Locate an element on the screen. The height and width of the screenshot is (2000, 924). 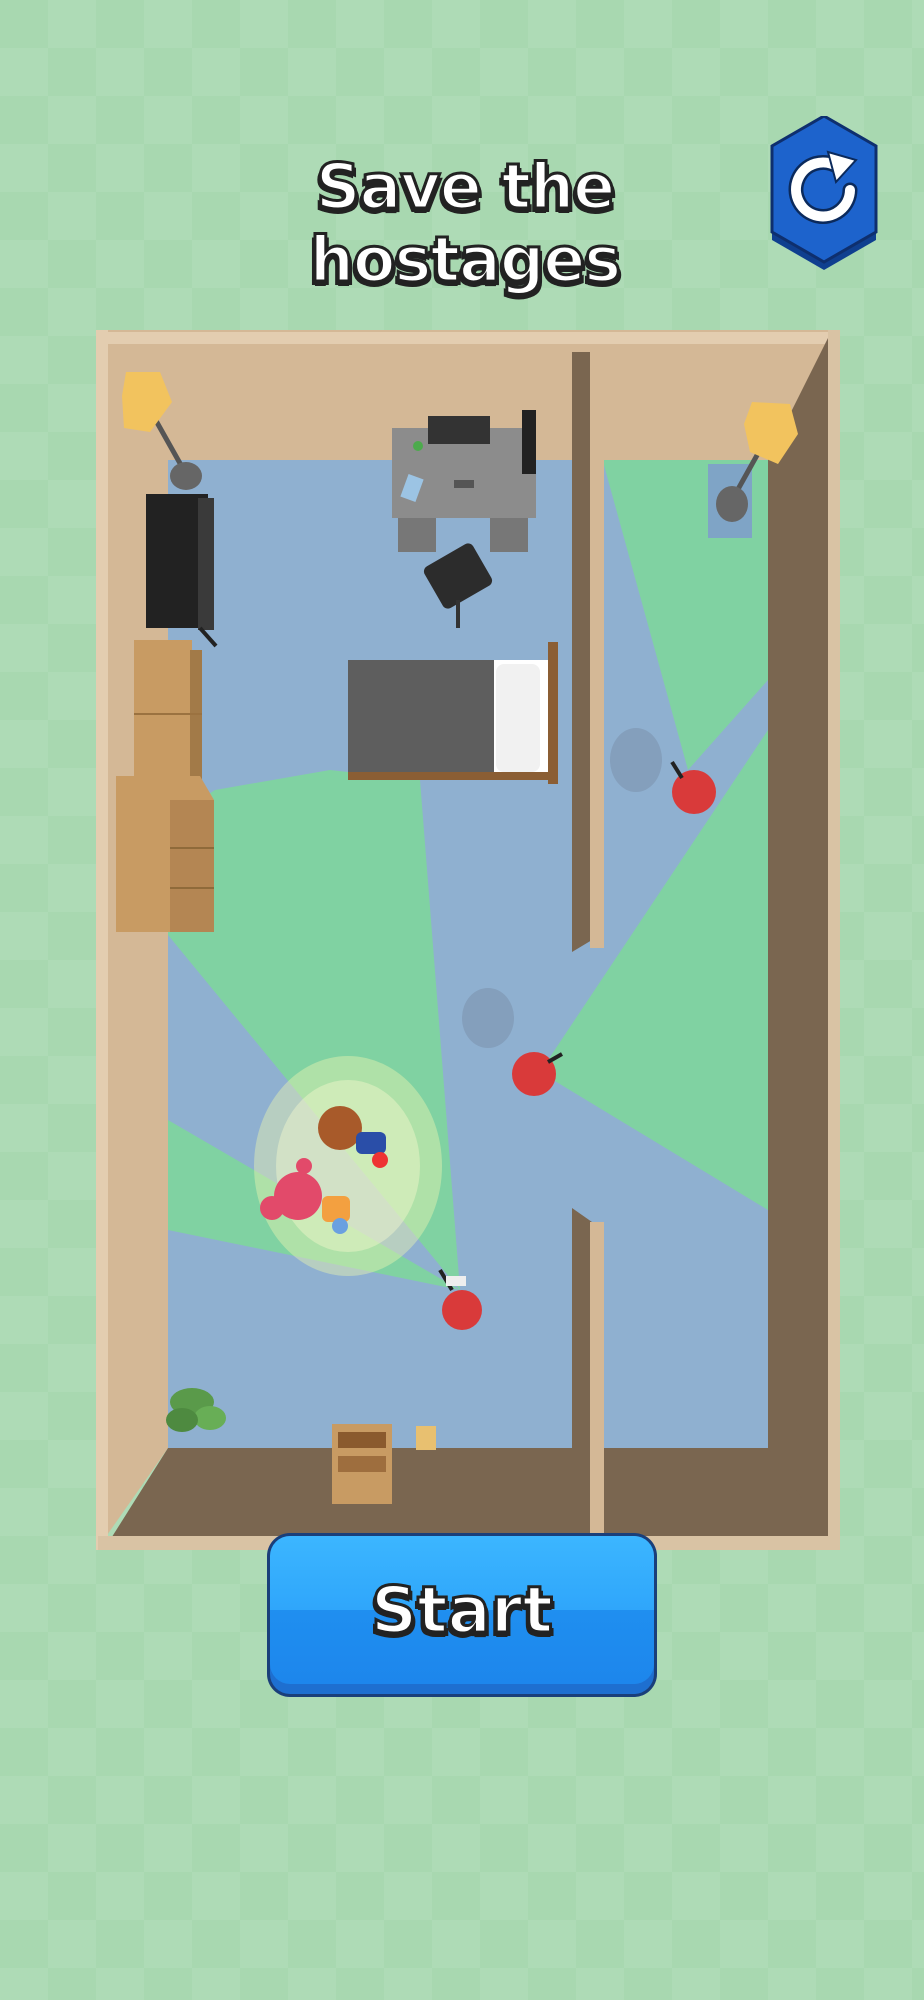
hostage-group is located at coordinates (348, 1166).